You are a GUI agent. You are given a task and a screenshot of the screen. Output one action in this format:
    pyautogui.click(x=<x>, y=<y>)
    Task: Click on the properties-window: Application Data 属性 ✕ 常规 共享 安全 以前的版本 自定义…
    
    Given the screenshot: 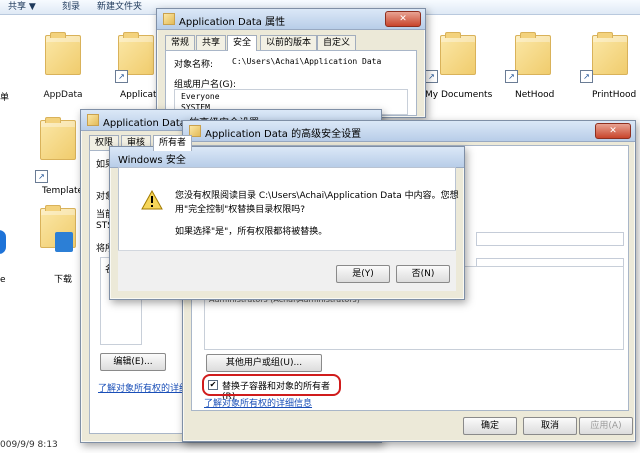 What is the action you would take?
    pyautogui.click(x=291, y=63)
    